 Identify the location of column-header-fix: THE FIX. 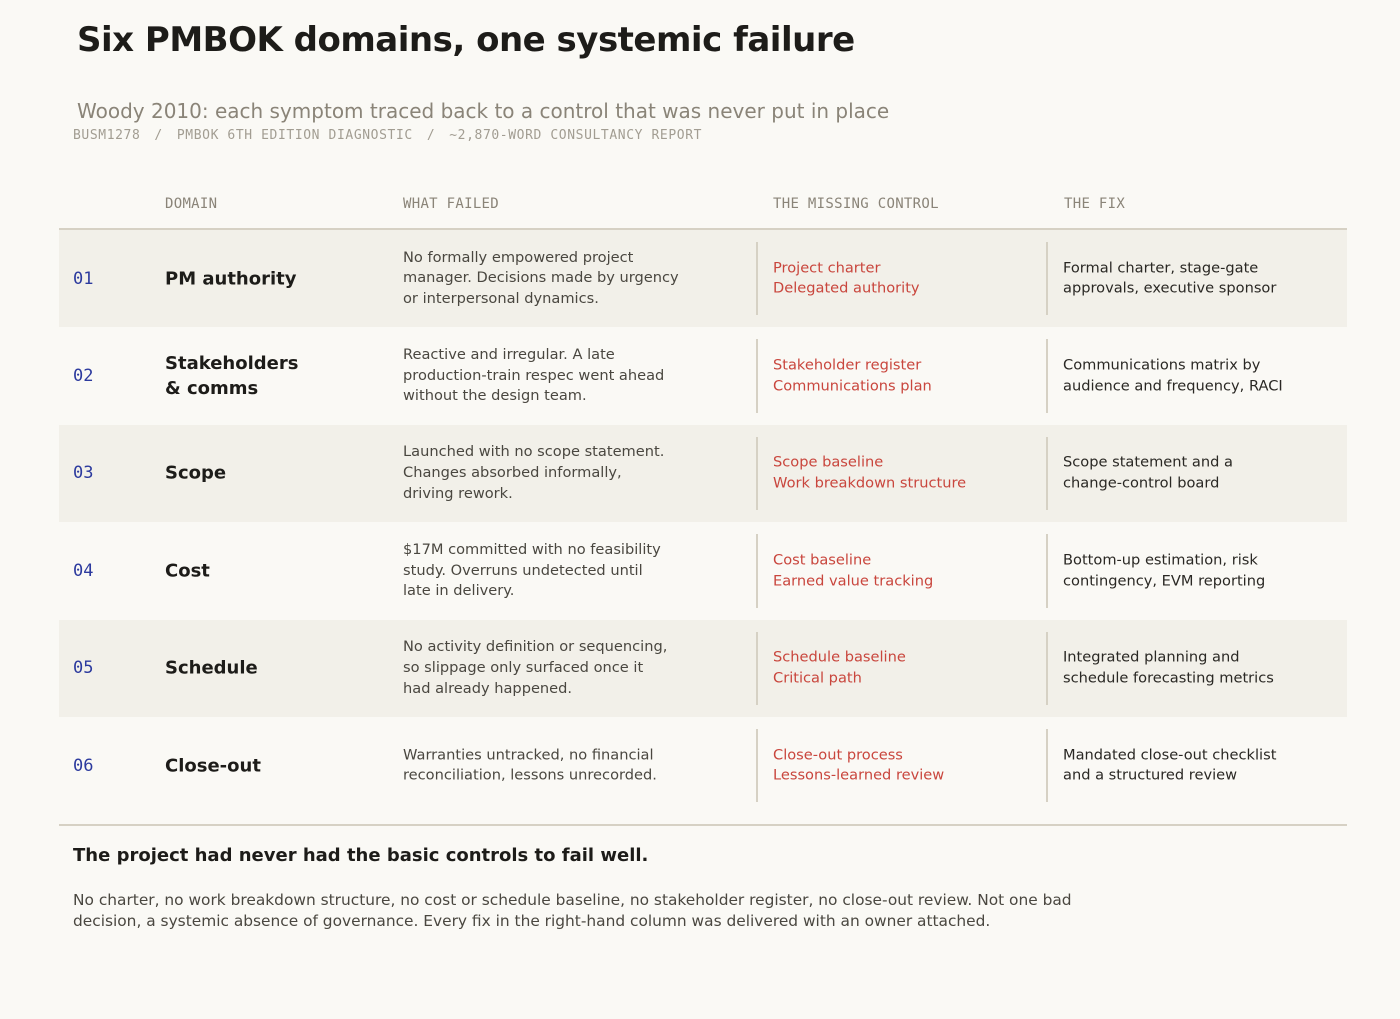
(1095, 204).